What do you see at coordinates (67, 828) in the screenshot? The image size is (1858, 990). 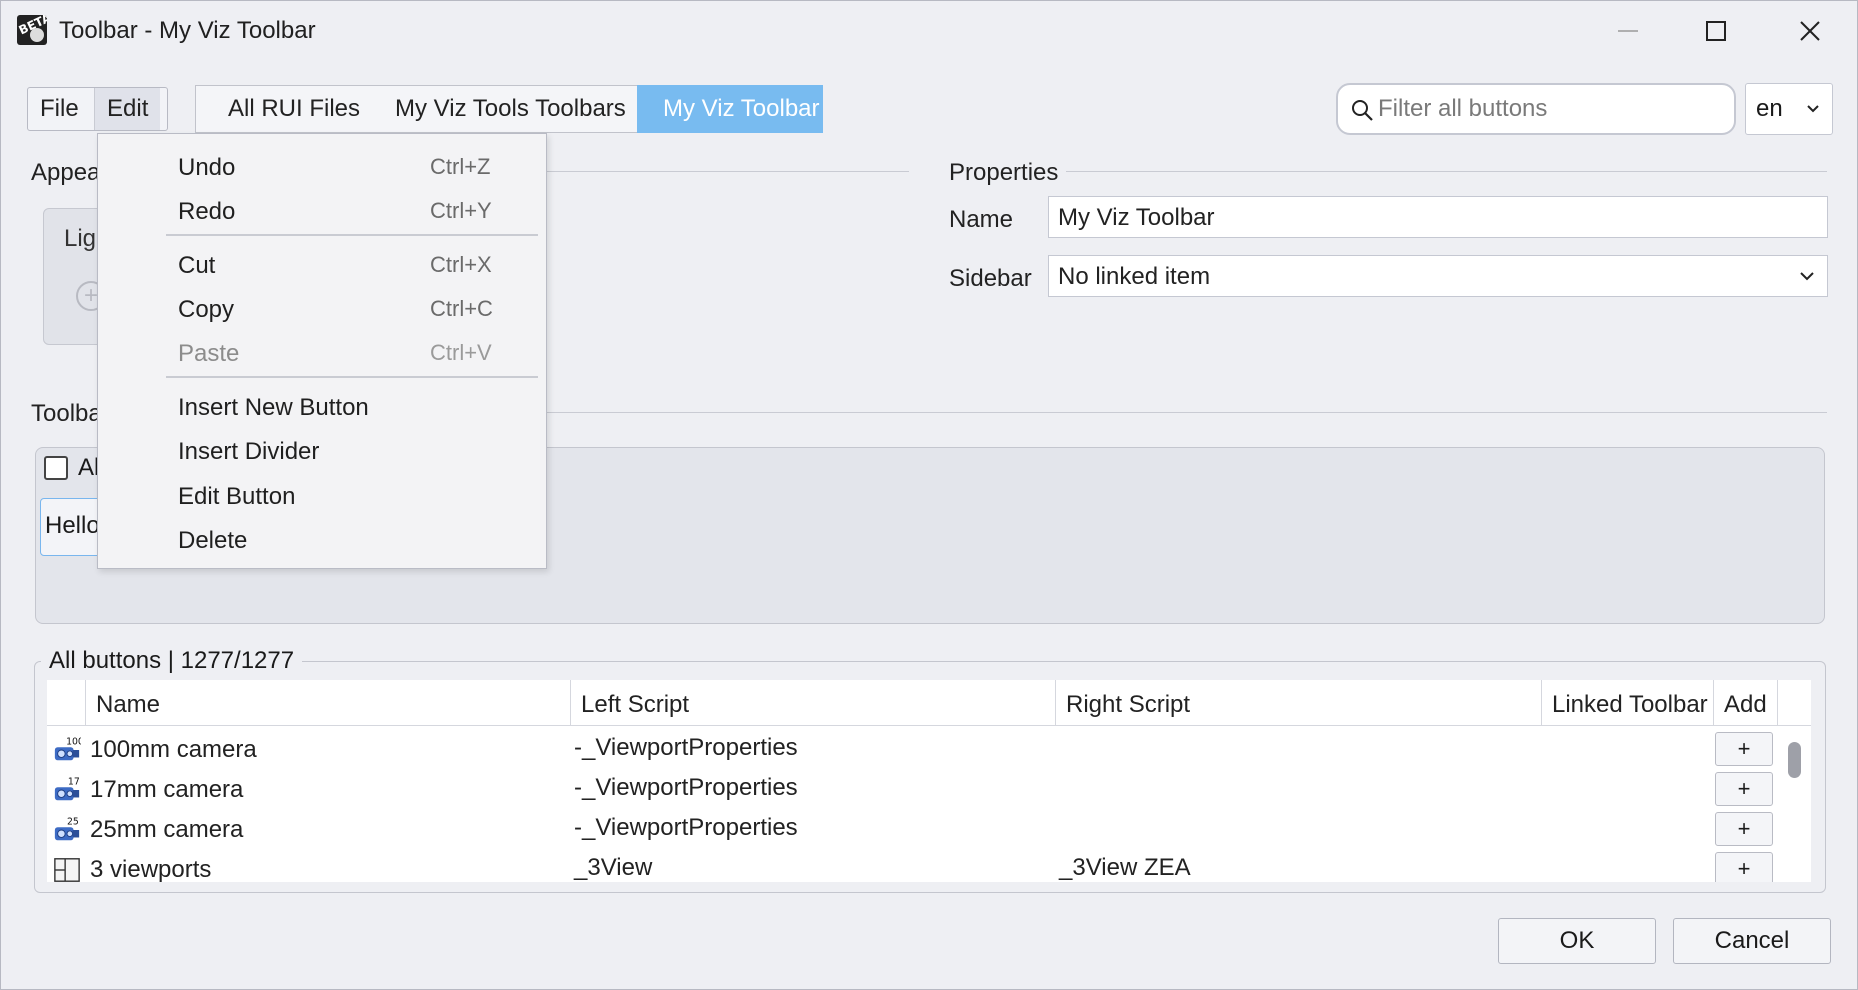 I see `camera-icon: 25` at bounding box center [67, 828].